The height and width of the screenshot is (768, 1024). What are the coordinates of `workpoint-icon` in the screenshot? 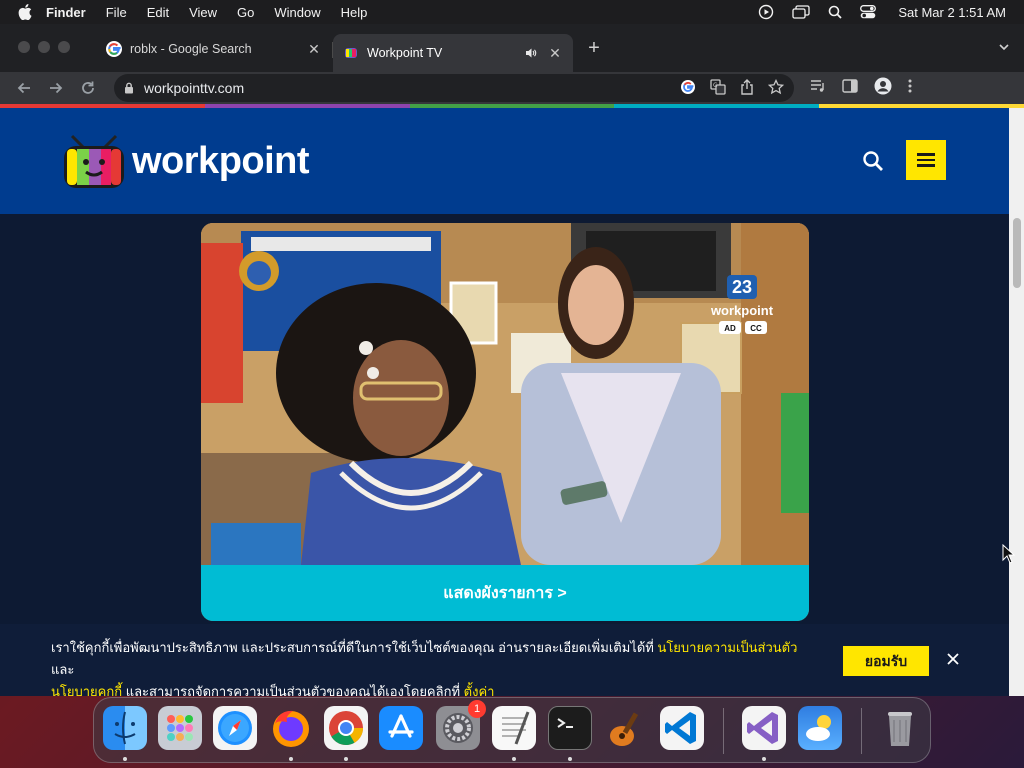 It's located at (351, 53).